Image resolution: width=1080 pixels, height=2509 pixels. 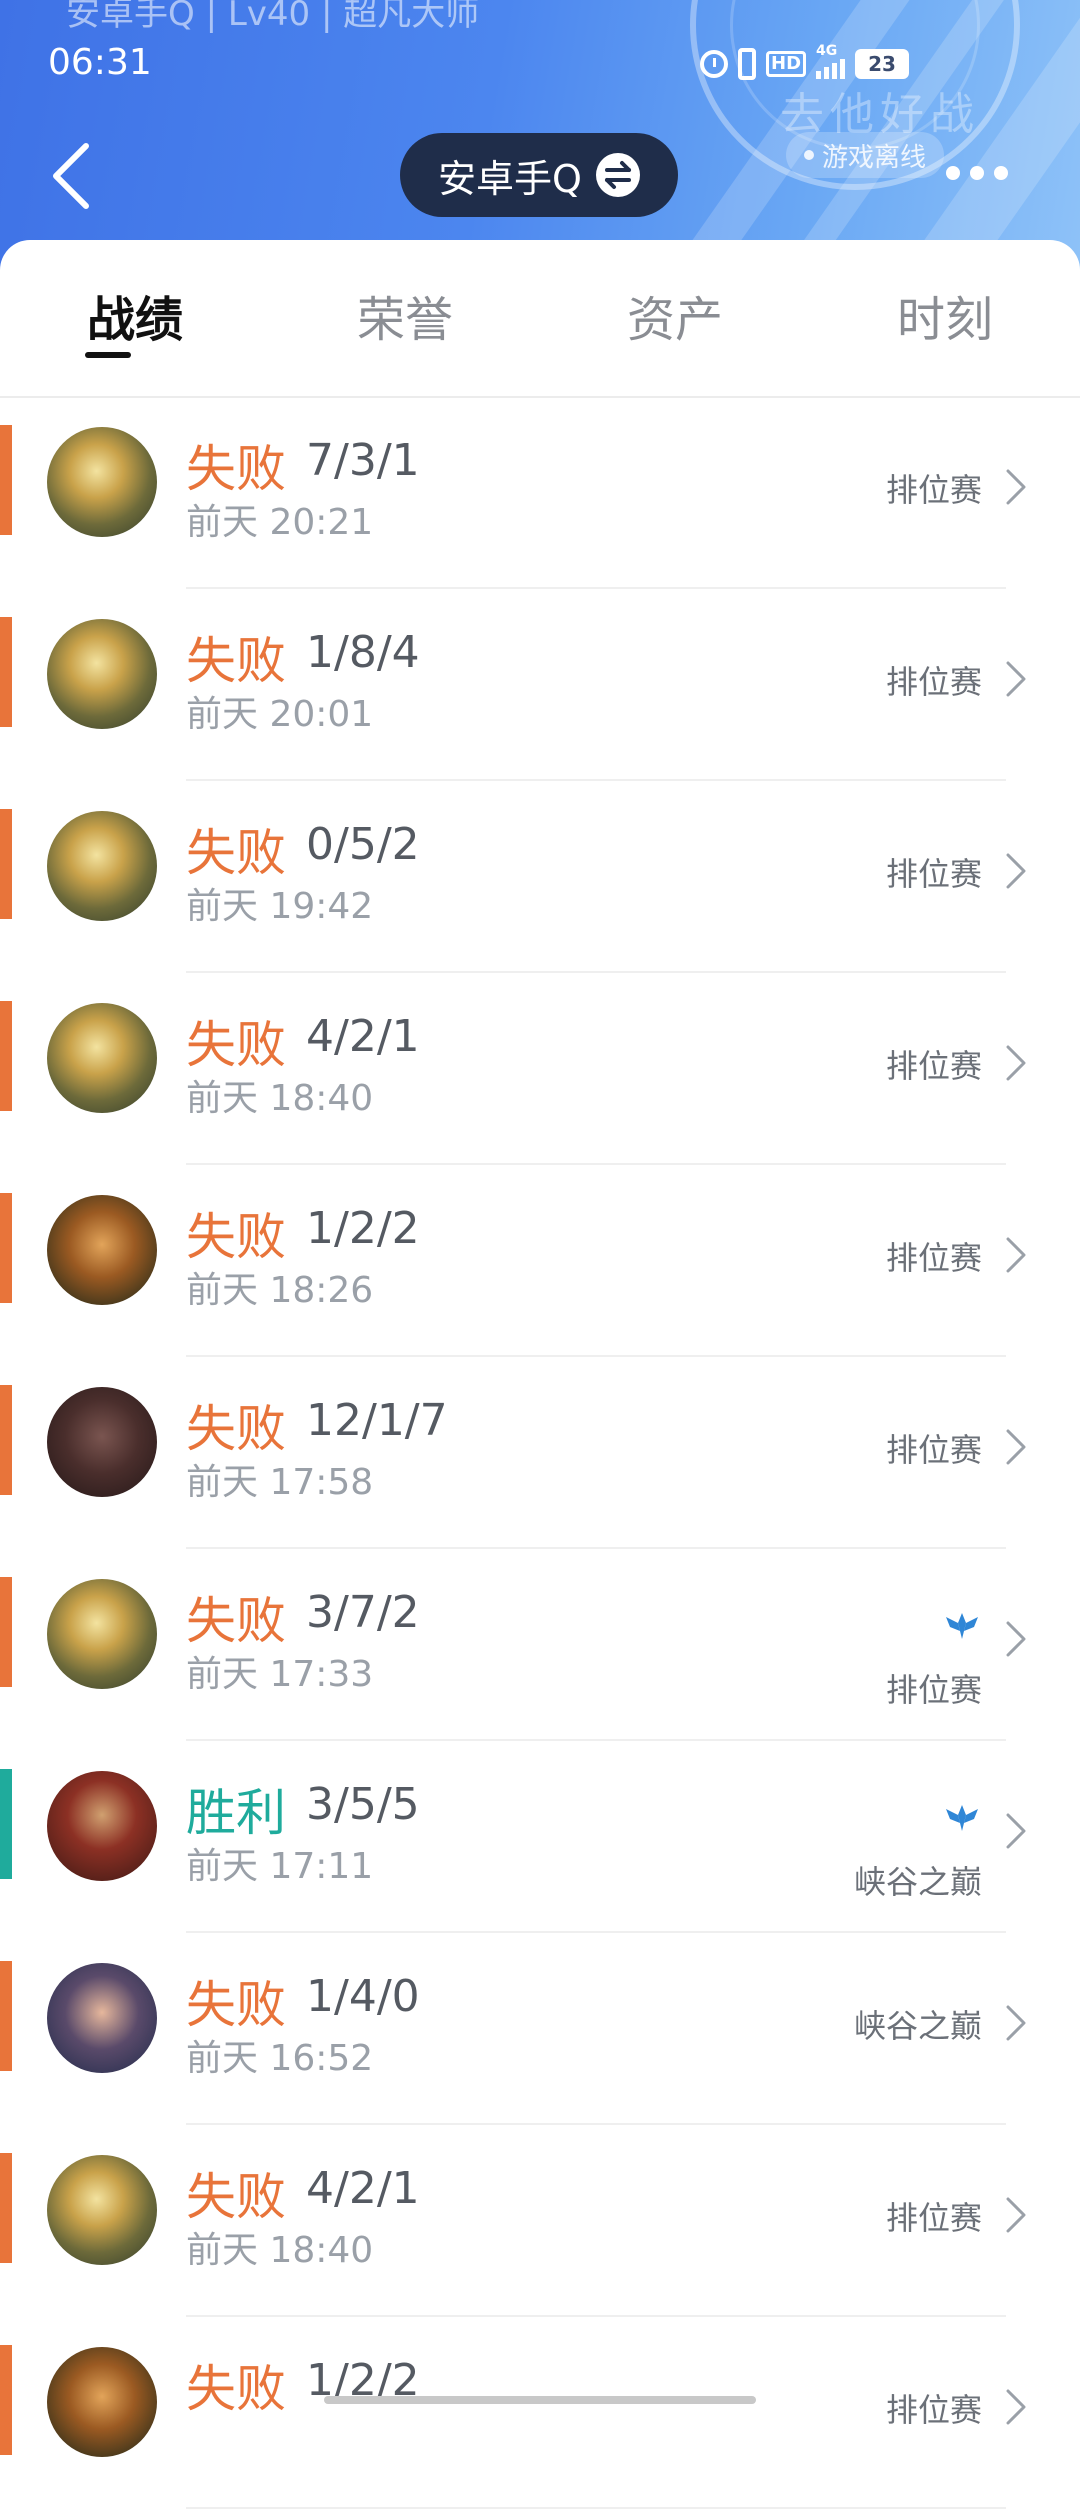 I want to click on account-switcher: 安卓手Q, so click(x=539, y=175).